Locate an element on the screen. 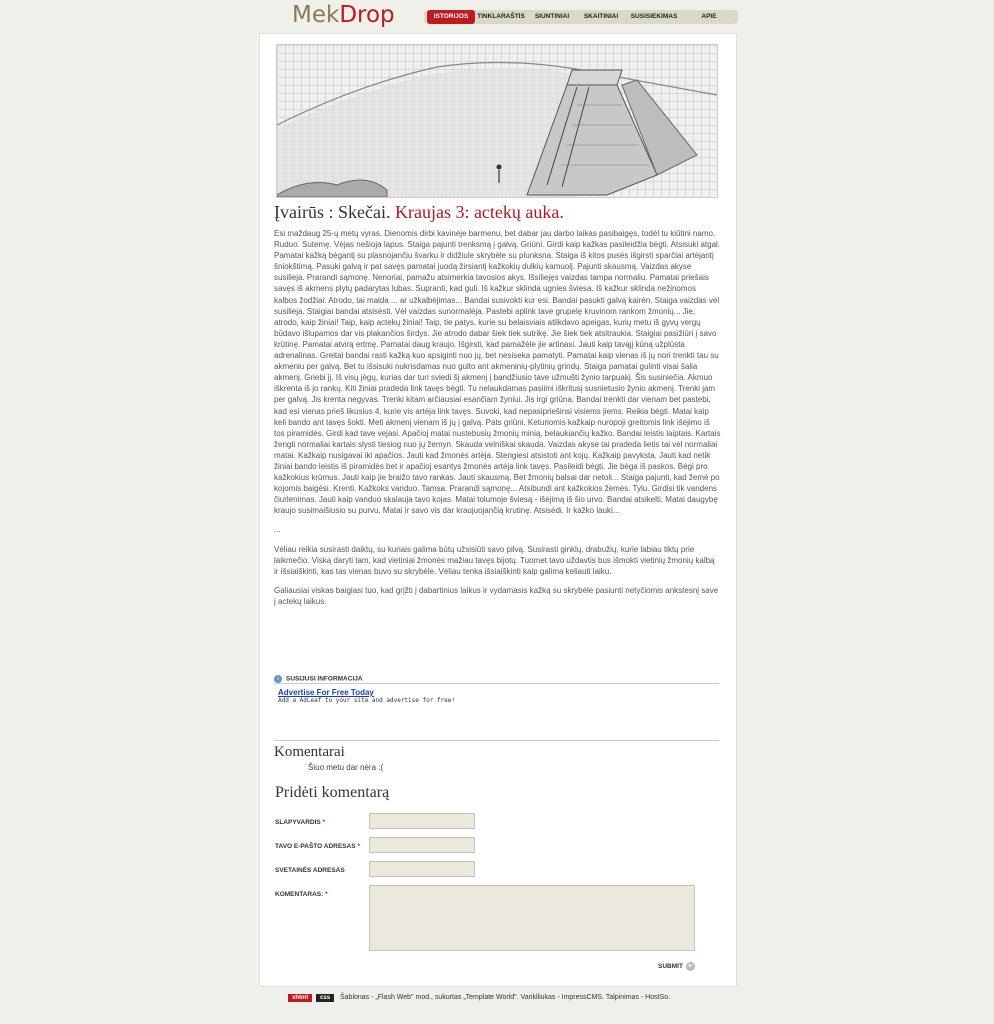 The height and width of the screenshot is (1024, 994). nickname-label: SLAPYVARDIS * is located at coordinates (300, 822).